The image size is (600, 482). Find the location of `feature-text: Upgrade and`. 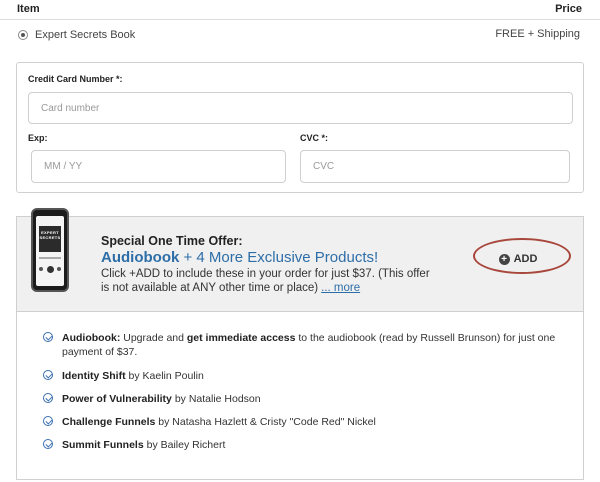

feature-text: Upgrade and is located at coordinates (153, 338).